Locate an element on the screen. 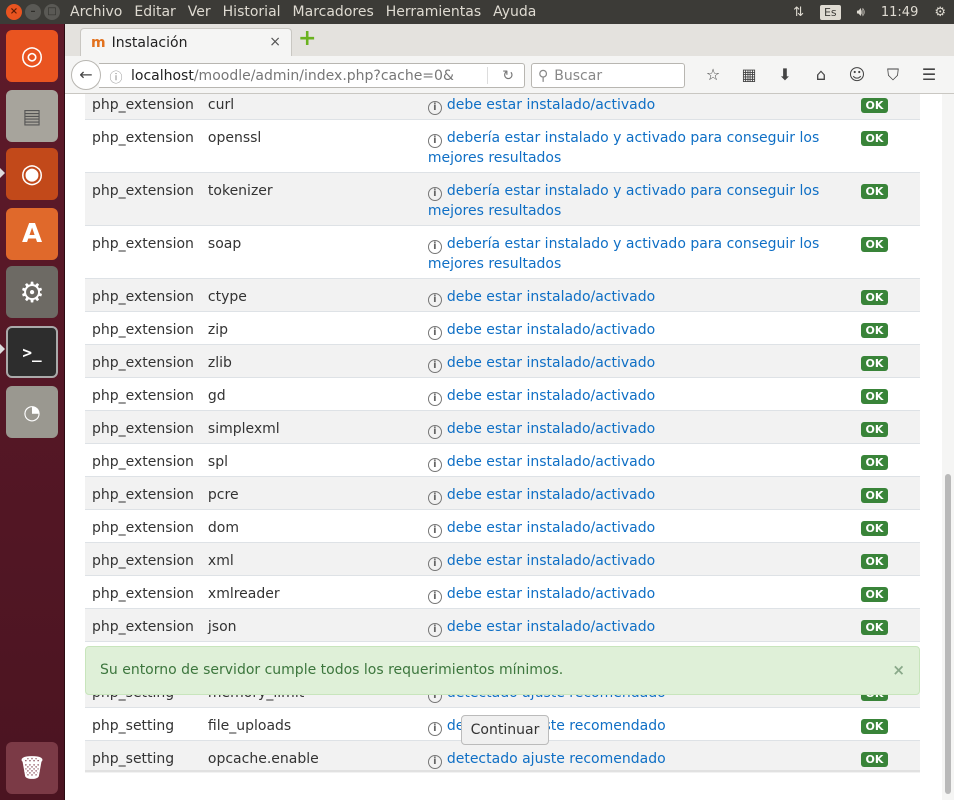  software-center-icon: A is located at coordinates (32, 234).